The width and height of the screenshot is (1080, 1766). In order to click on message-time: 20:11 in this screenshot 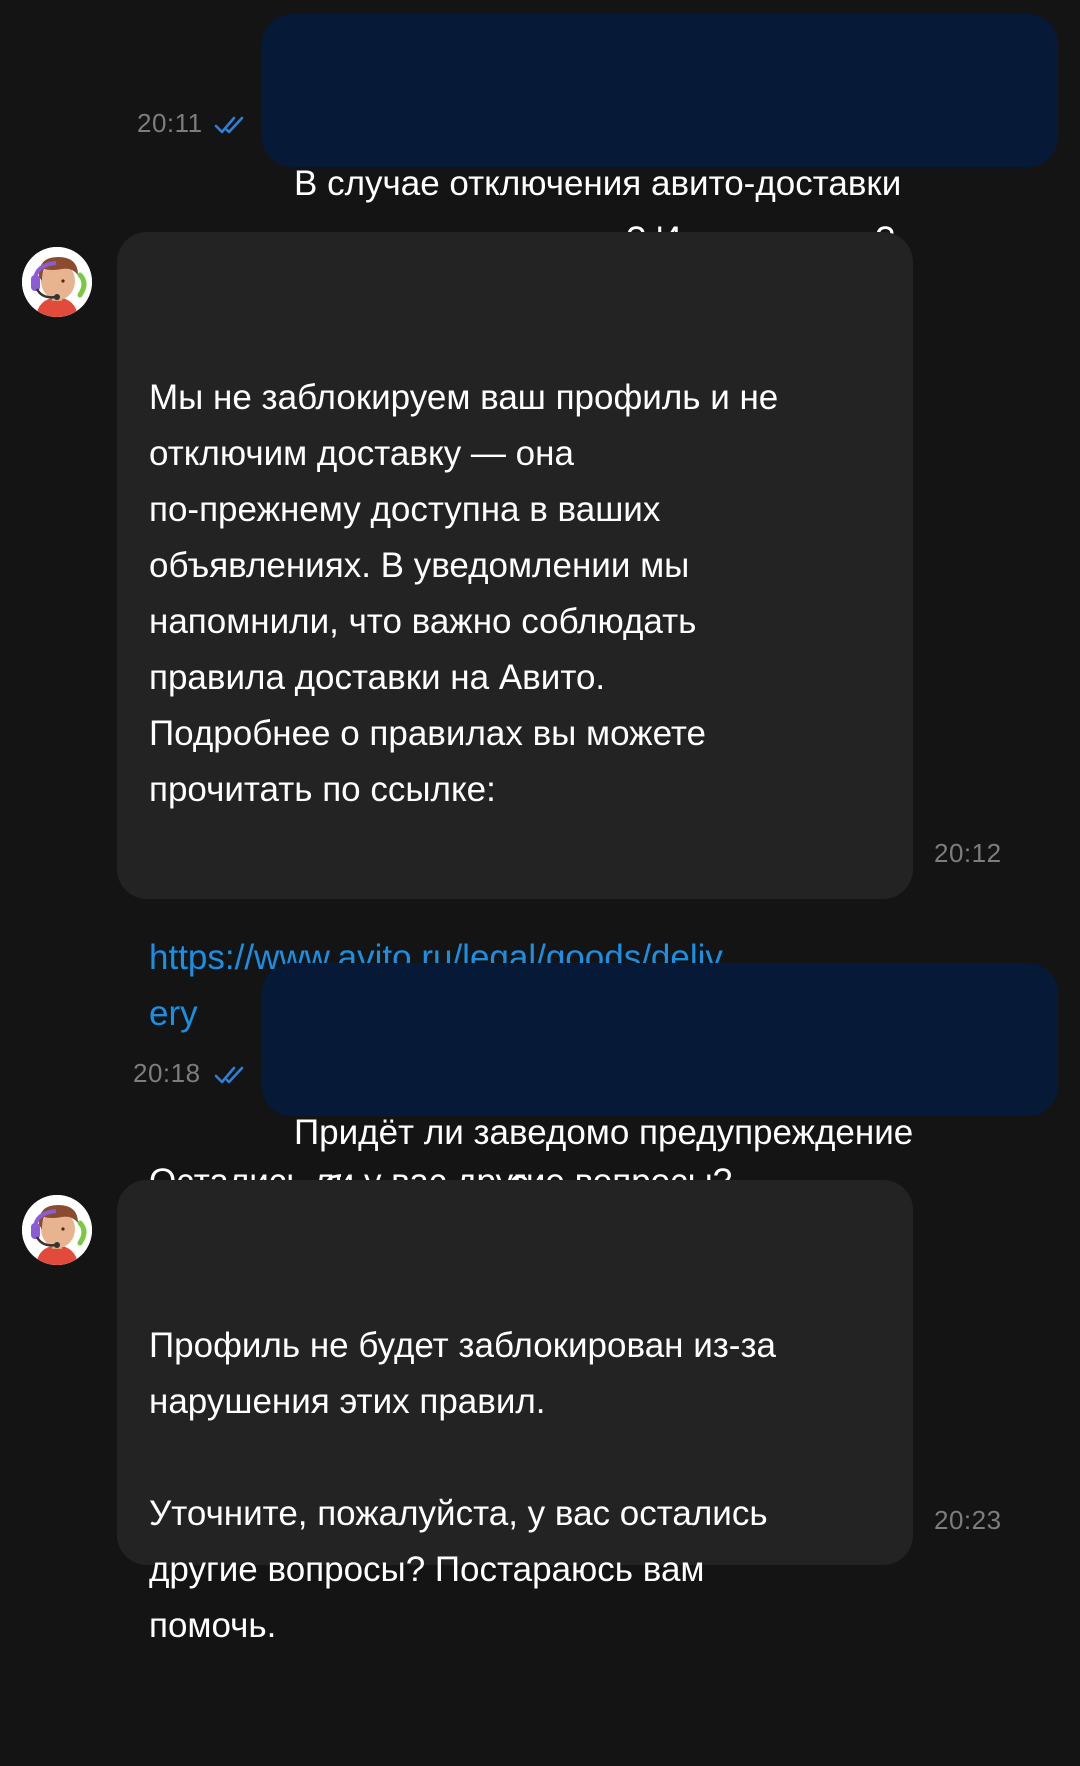, I will do `click(170, 123)`.